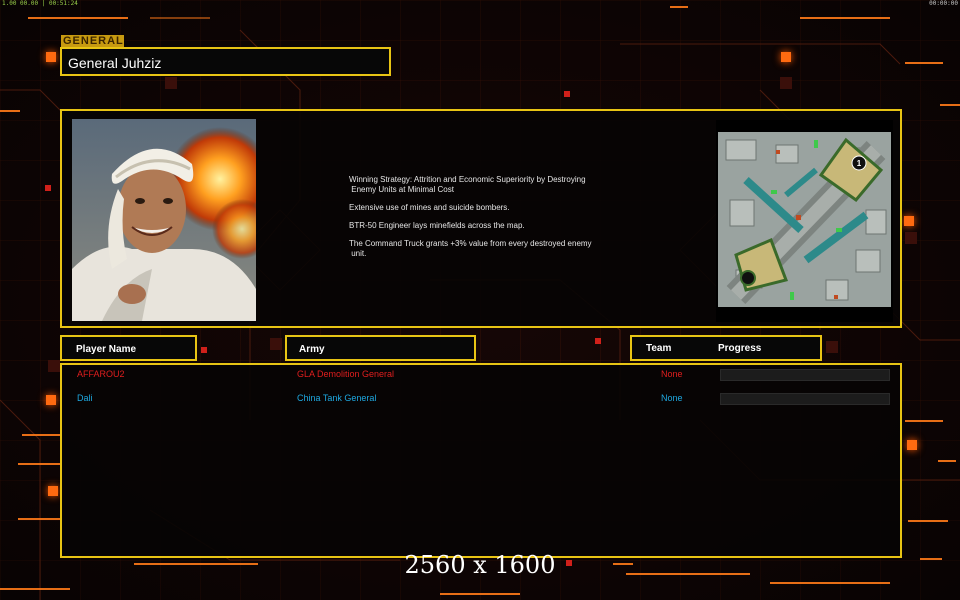 Image resolution: width=960 pixels, height=600 pixels. Describe the element at coordinates (92, 41) in the screenshot. I see `general-tag: GENERAL` at that location.